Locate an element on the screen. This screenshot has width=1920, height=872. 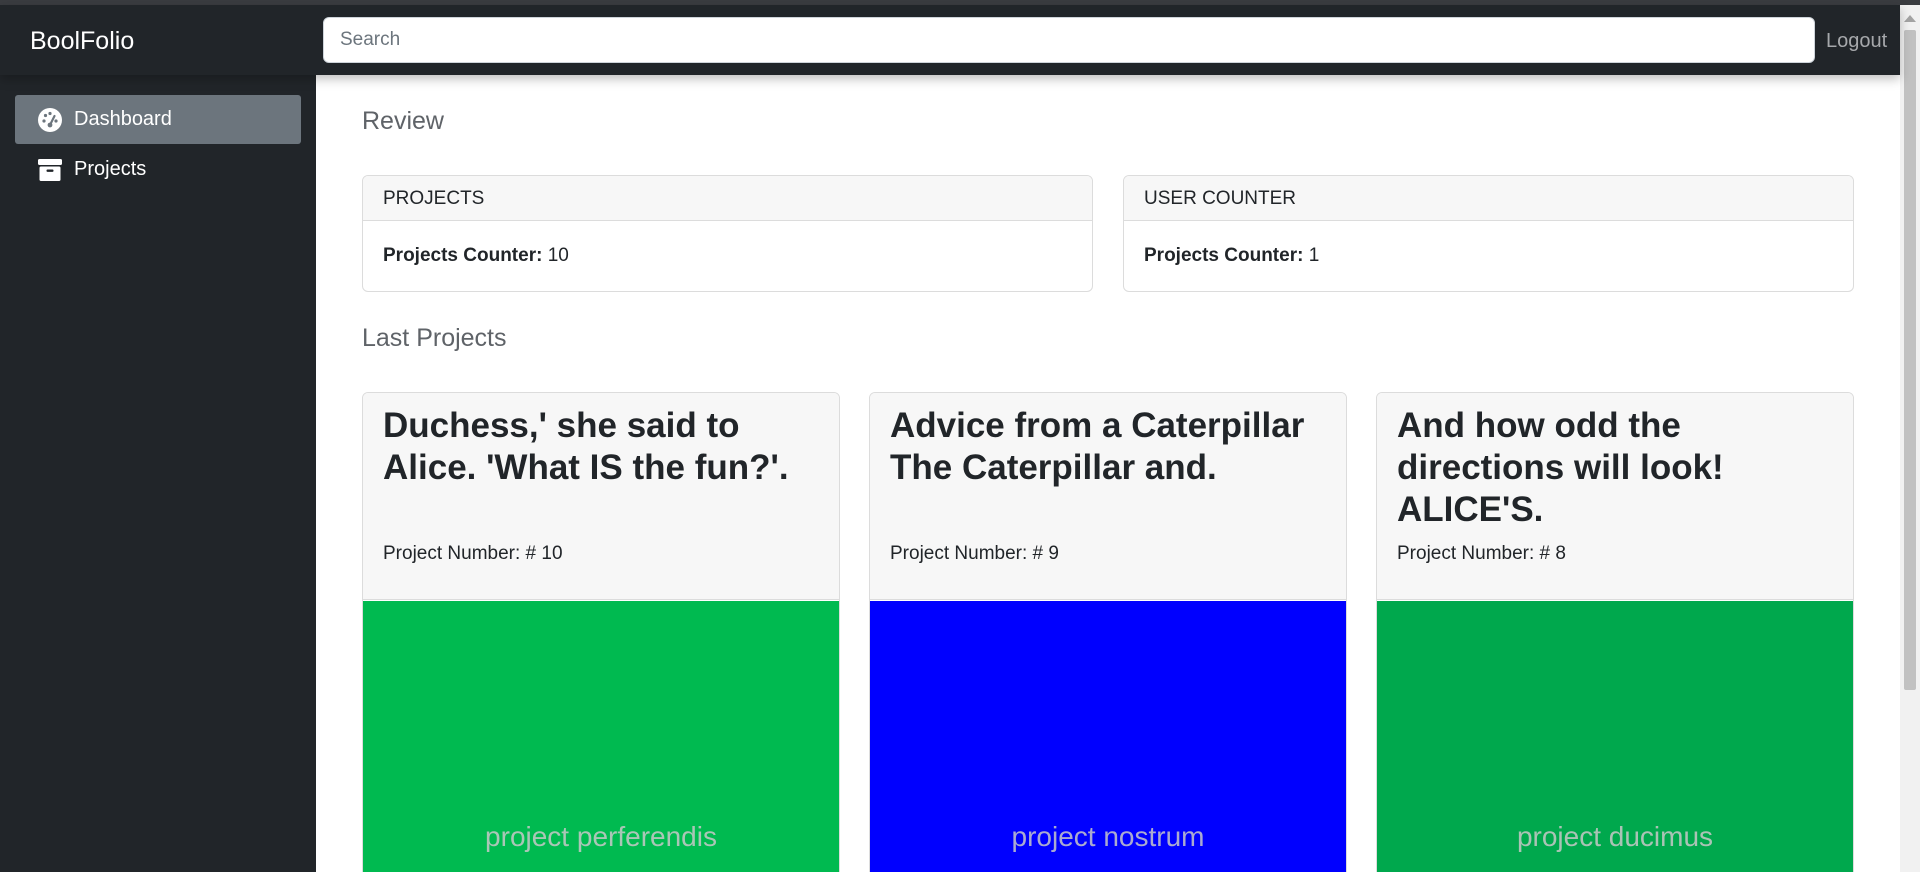
project-image: project perferendis is located at coordinates (601, 736).